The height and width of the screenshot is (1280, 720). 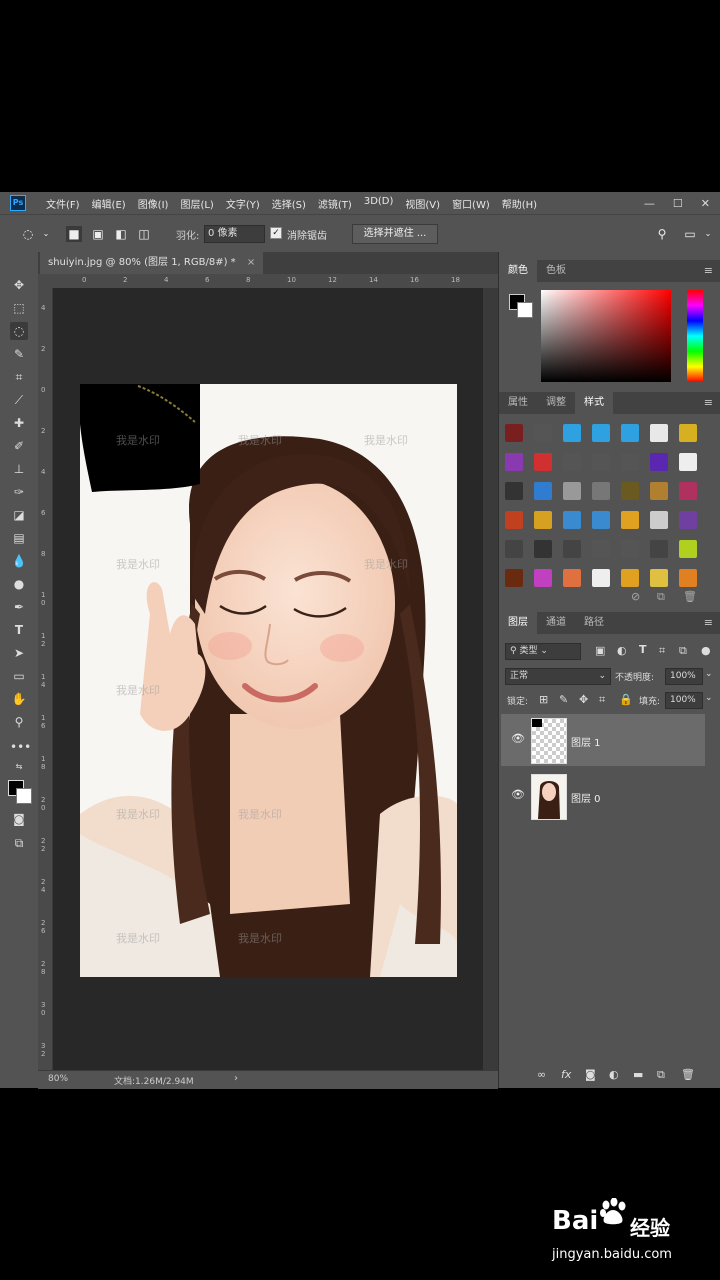 What do you see at coordinates (19, 515) in the screenshot?
I see `eraser-tool-icon: ◪` at bounding box center [19, 515].